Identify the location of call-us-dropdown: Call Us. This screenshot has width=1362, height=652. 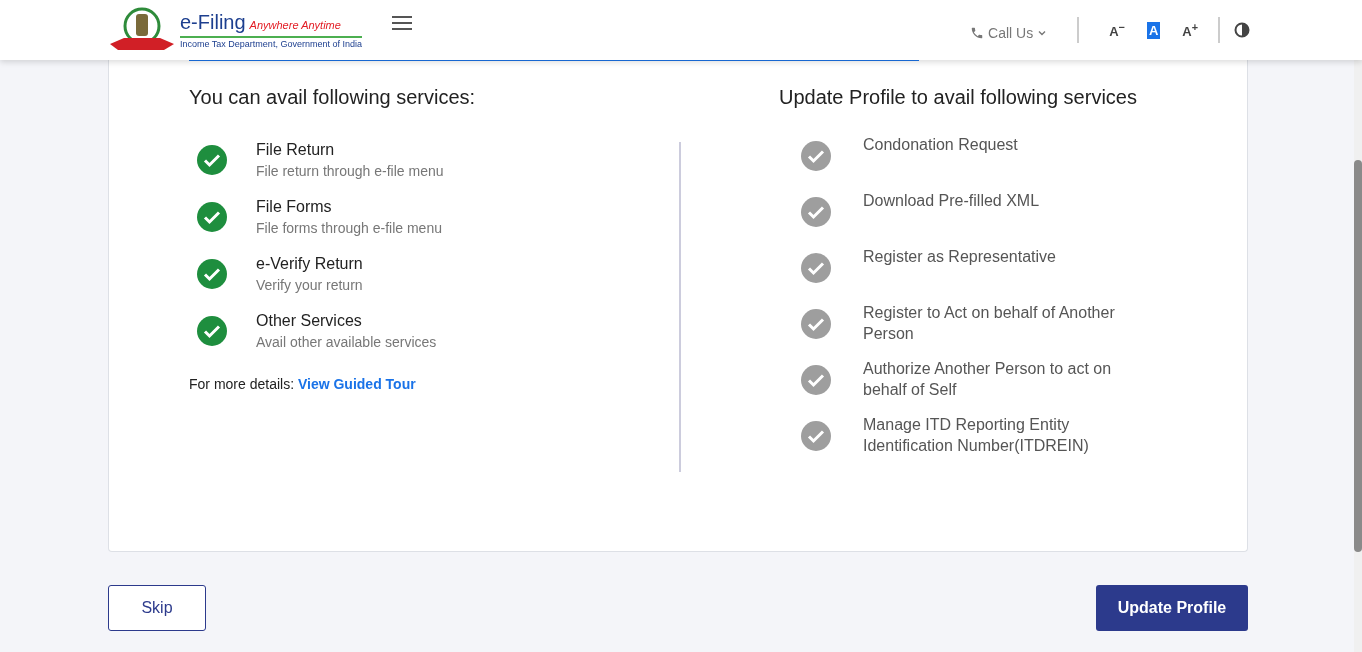
(1009, 33).